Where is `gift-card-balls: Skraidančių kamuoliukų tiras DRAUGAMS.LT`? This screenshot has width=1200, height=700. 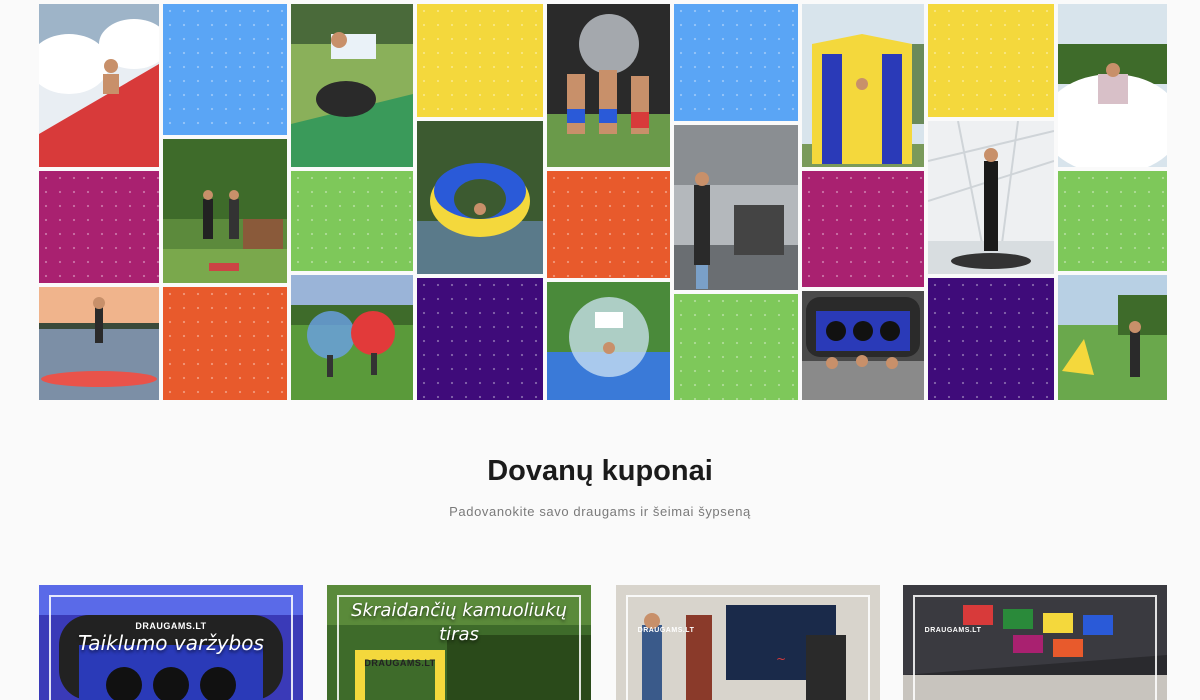 gift-card-balls: Skraidančių kamuoliukų tiras DRAUGAMS.LT is located at coordinates (459, 642).